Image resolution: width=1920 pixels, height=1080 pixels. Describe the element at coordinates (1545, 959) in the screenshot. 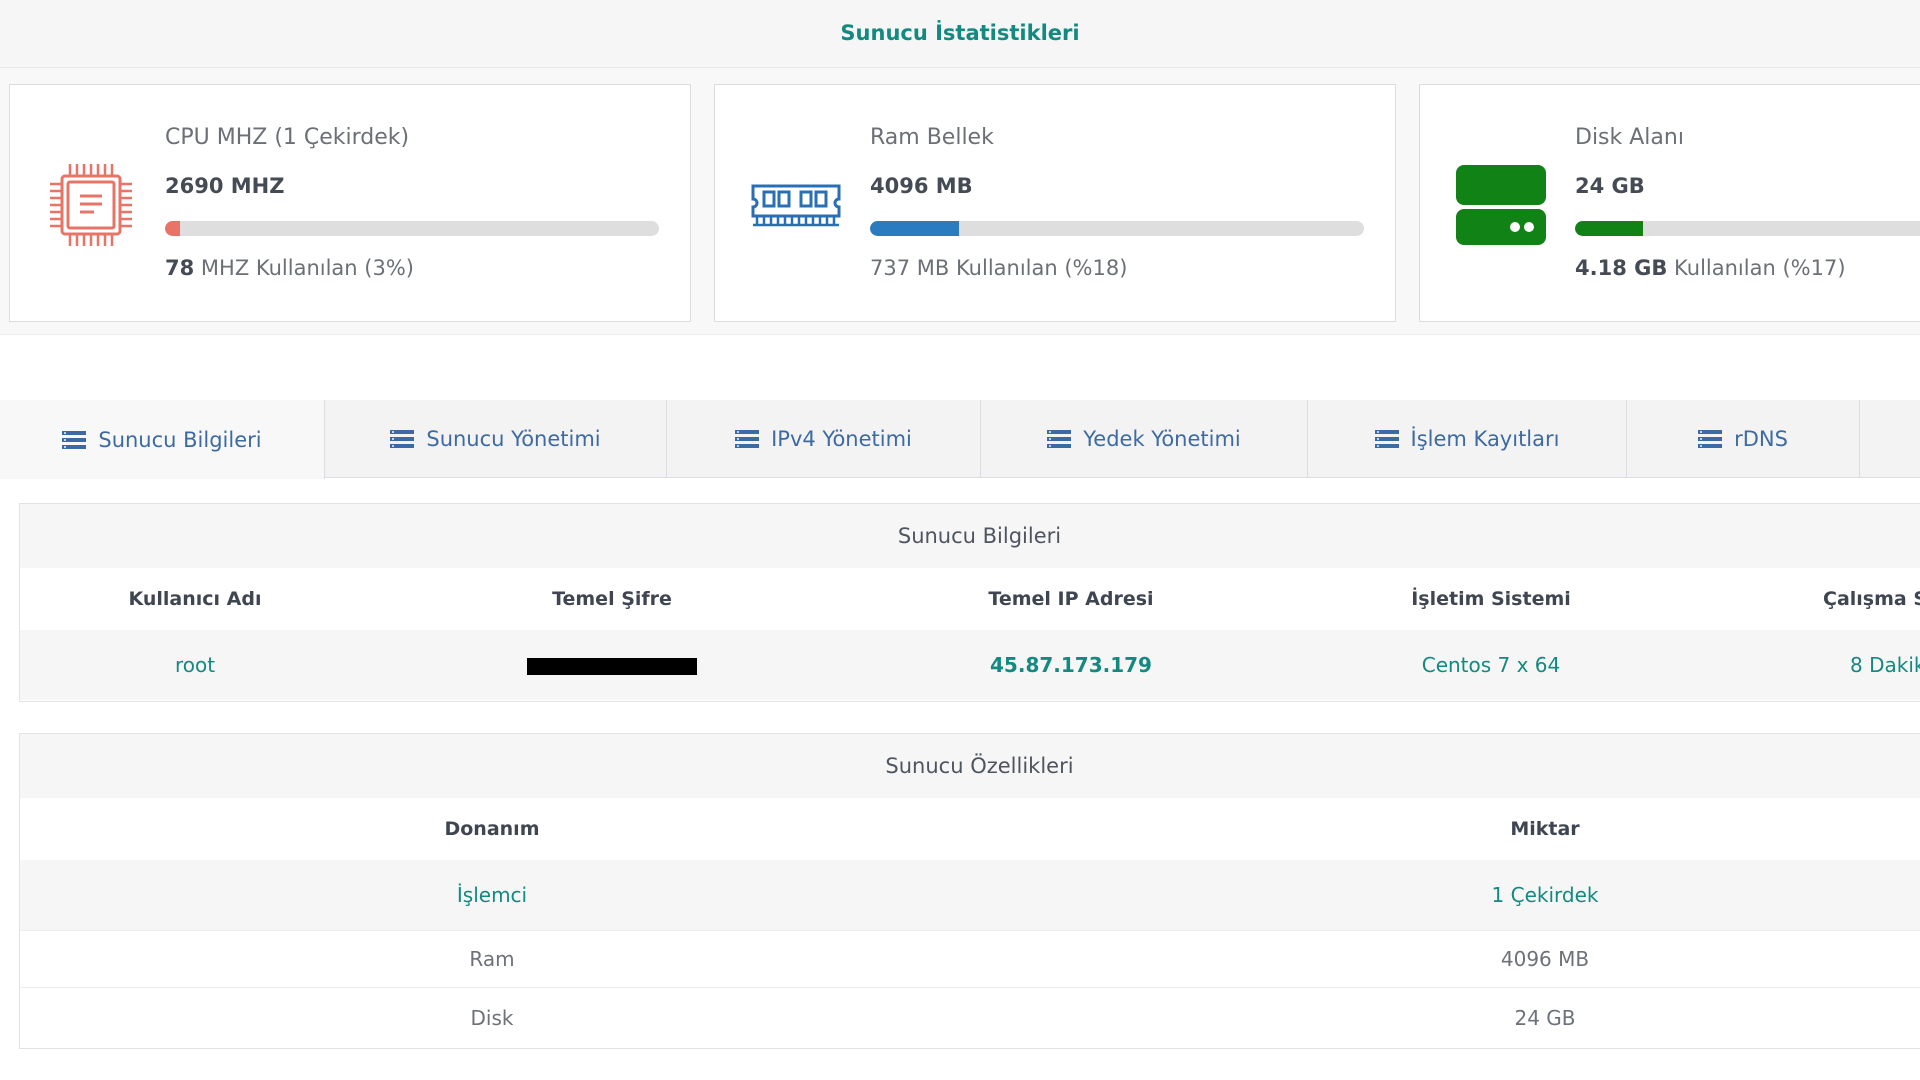

I see `amount-cell: 4096 MB` at that location.